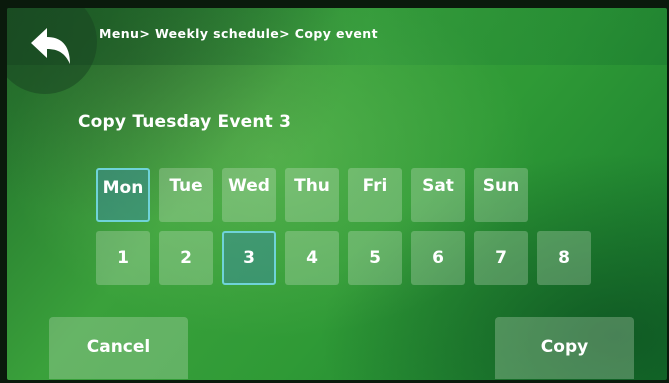 Image resolution: width=669 pixels, height=383 pixels. What do you see at coordinates (375, 258) in the screenshot?
I see `event-button-5: 5` at bounding box center [375, 258].